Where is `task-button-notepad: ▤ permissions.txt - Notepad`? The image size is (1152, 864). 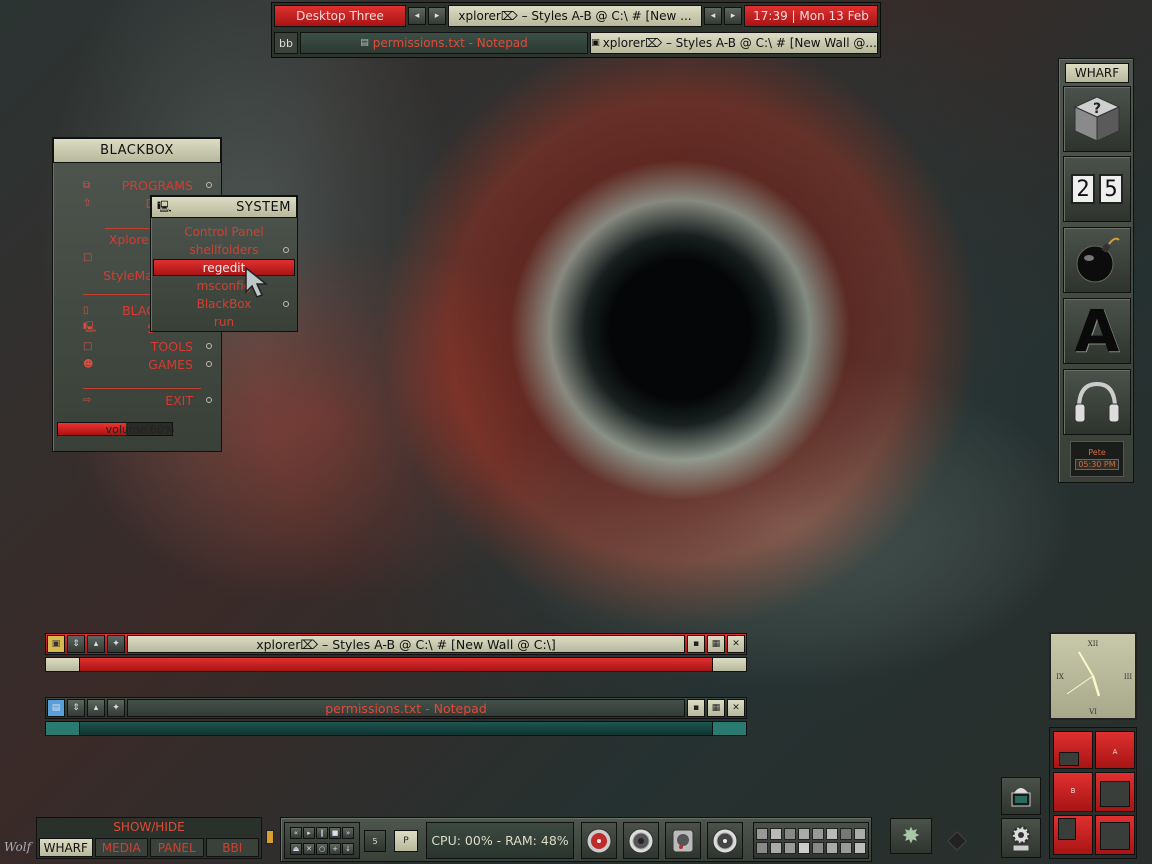
task-button-notepad: ▤ permissions.txt - Notepad is located at coordinates (444, 43).